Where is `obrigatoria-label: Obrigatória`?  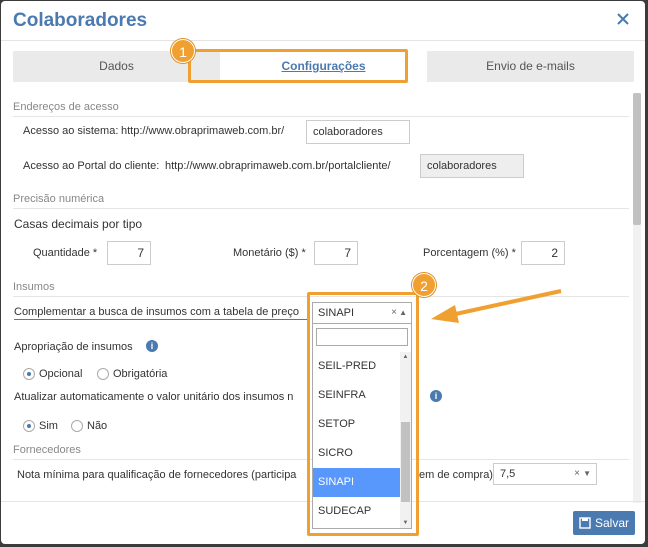 obrigatoria-label: Obrigatória is located at coordinates (140, 374).